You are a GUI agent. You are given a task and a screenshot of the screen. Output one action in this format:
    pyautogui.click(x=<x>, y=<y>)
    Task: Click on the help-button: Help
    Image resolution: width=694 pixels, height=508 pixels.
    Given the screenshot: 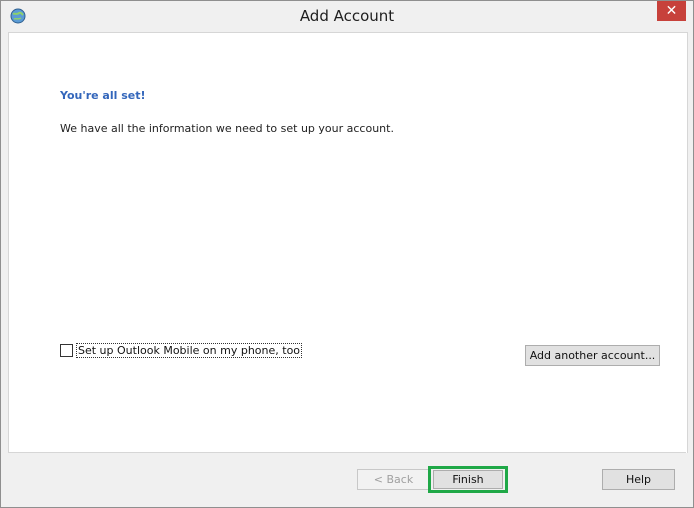 What is the action you would take?
    pyautogui.click(x=638, y=479)
    